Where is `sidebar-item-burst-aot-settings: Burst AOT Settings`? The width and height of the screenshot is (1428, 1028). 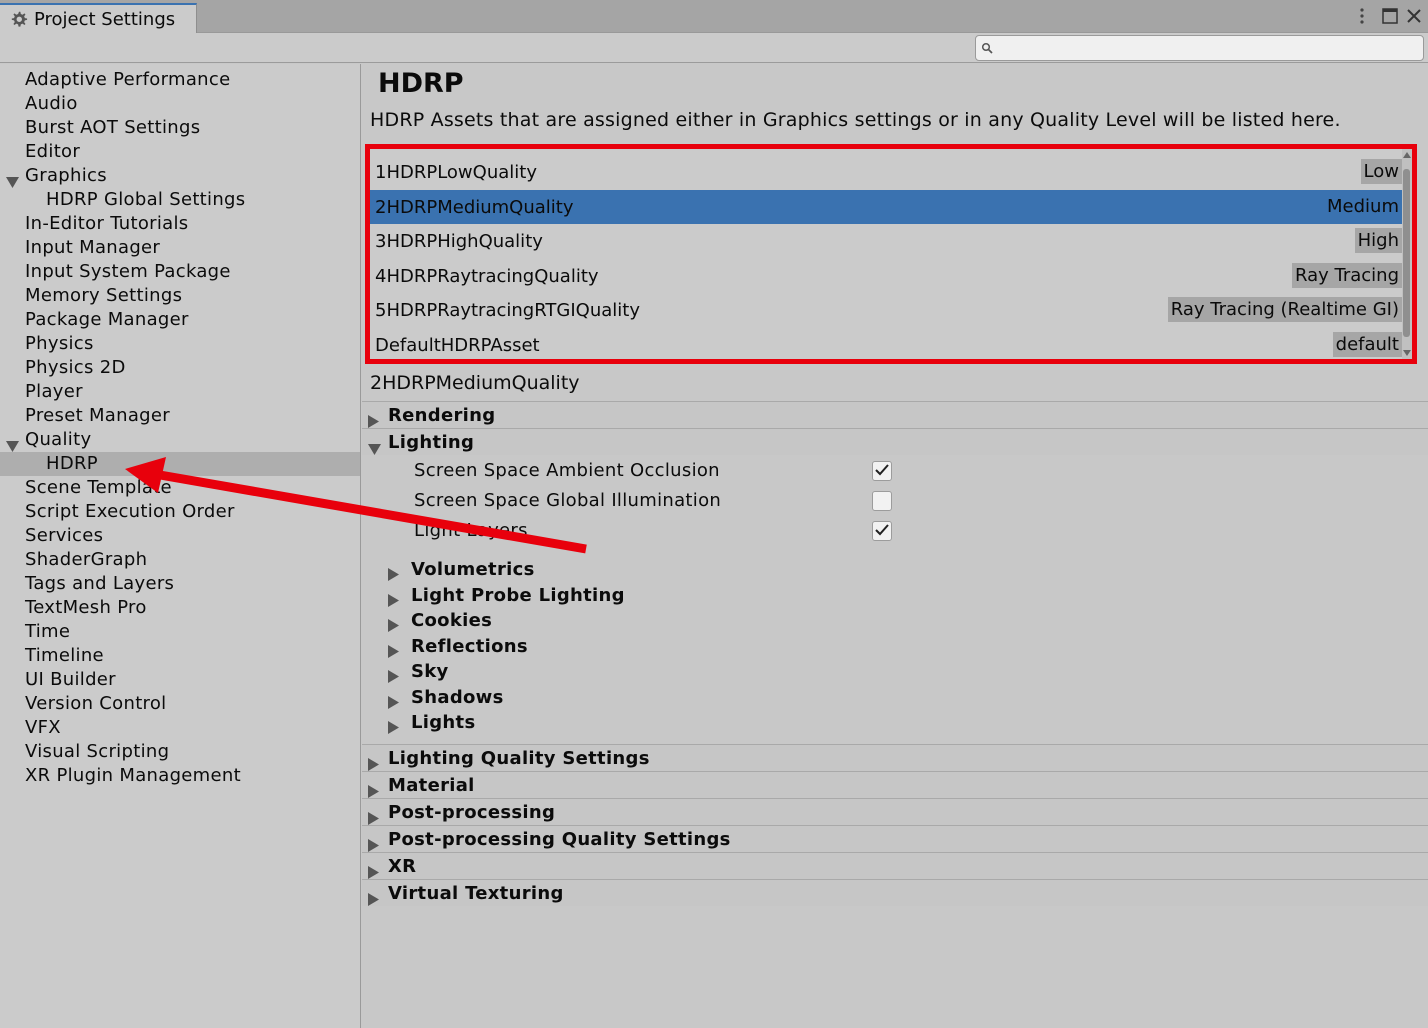 sidebar-item-burst-aot-settings: Burst AOT Settings is located at coordinates (180, 128).